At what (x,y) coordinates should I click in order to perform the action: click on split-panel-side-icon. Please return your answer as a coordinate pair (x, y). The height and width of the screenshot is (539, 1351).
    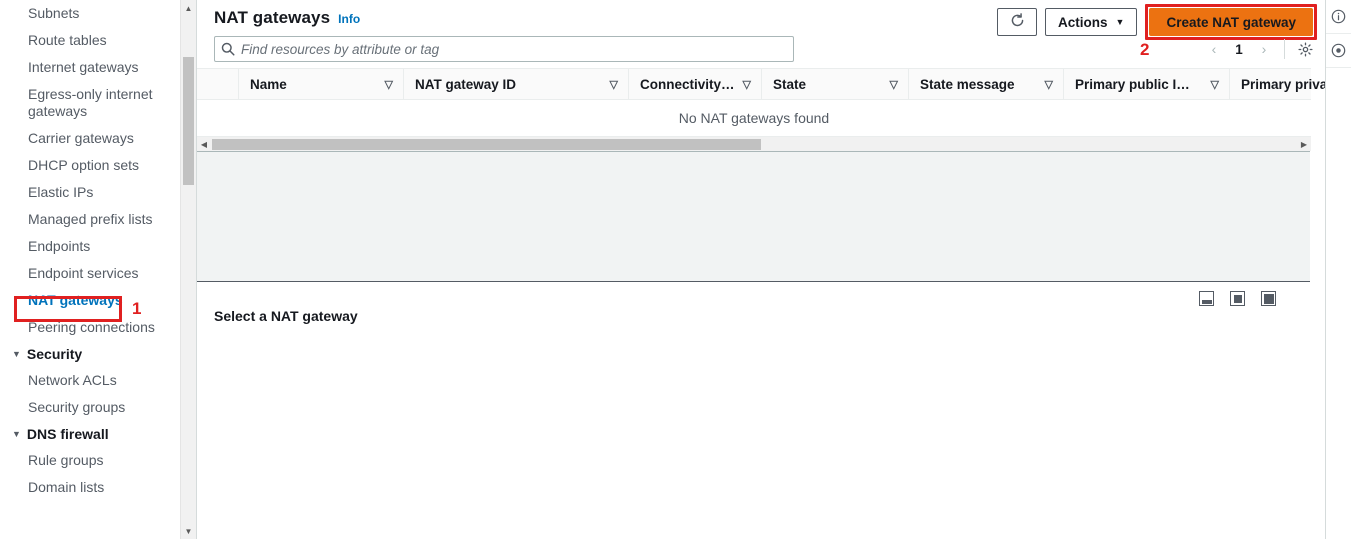
    Looking at the image, I should click on (1237, 298).